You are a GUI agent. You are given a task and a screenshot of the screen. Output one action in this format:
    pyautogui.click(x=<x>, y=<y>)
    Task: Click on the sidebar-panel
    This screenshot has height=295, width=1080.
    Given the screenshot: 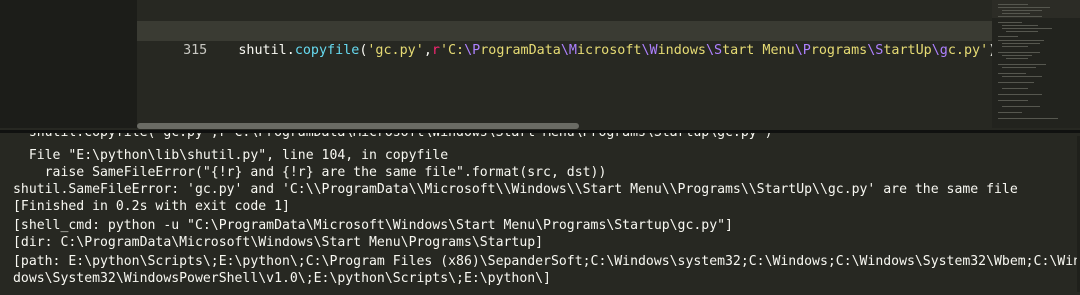 What is the action you would take?
    pyautogui.click(x=68, y=64)
    